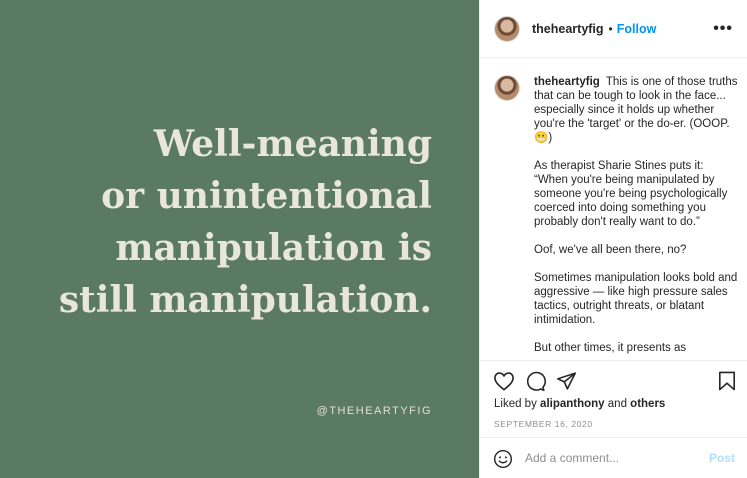  I want to click on comment-bar: Post, so click(613, 457).